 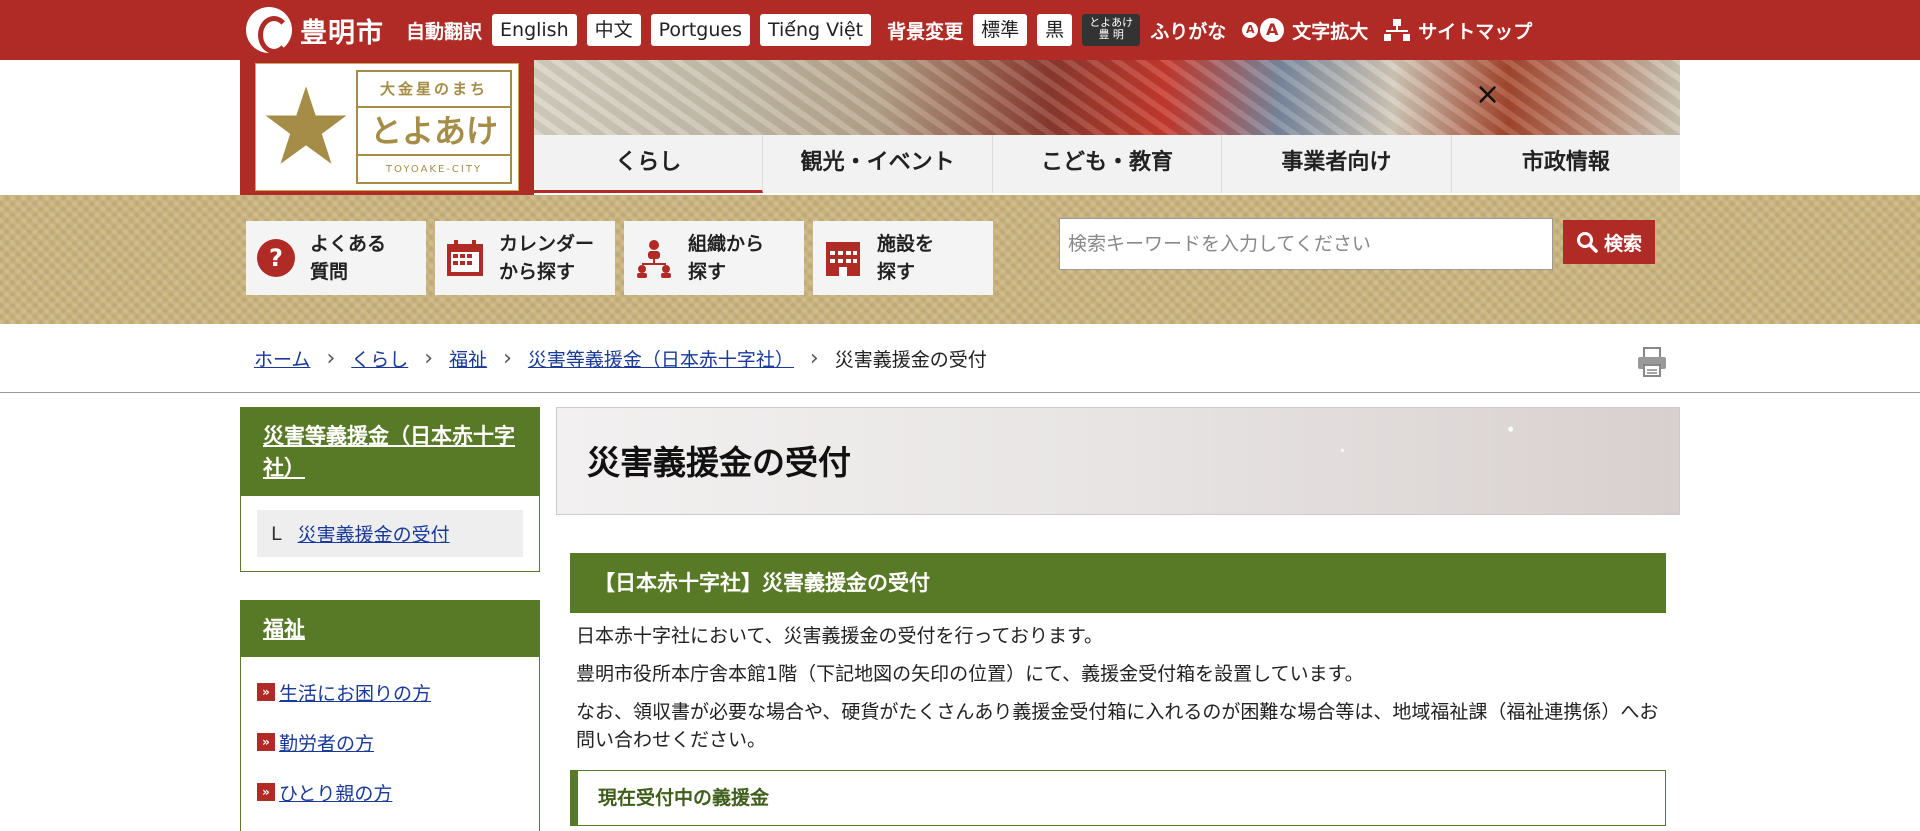 What do you see at coordinates (649, 164) in the screenshot?
I see `nav-kurashi: くらし` at bounding box center [649, 164].